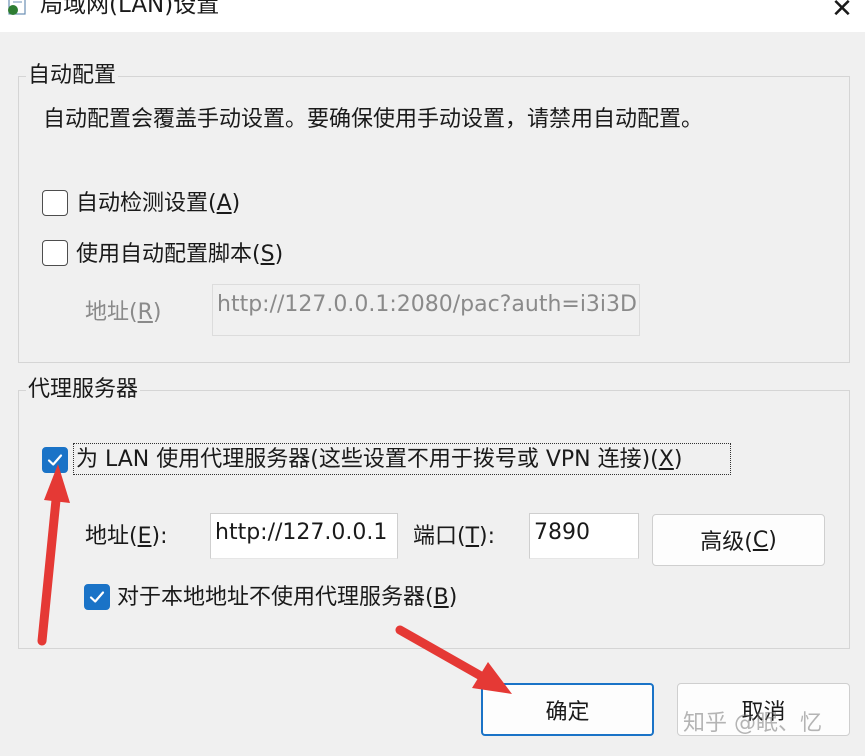 The width and height of the screenshot is (865, 756). Describe the element at coordinates (55, 203) in the screenshot. I see `auto-detect-checkbox` at that location.